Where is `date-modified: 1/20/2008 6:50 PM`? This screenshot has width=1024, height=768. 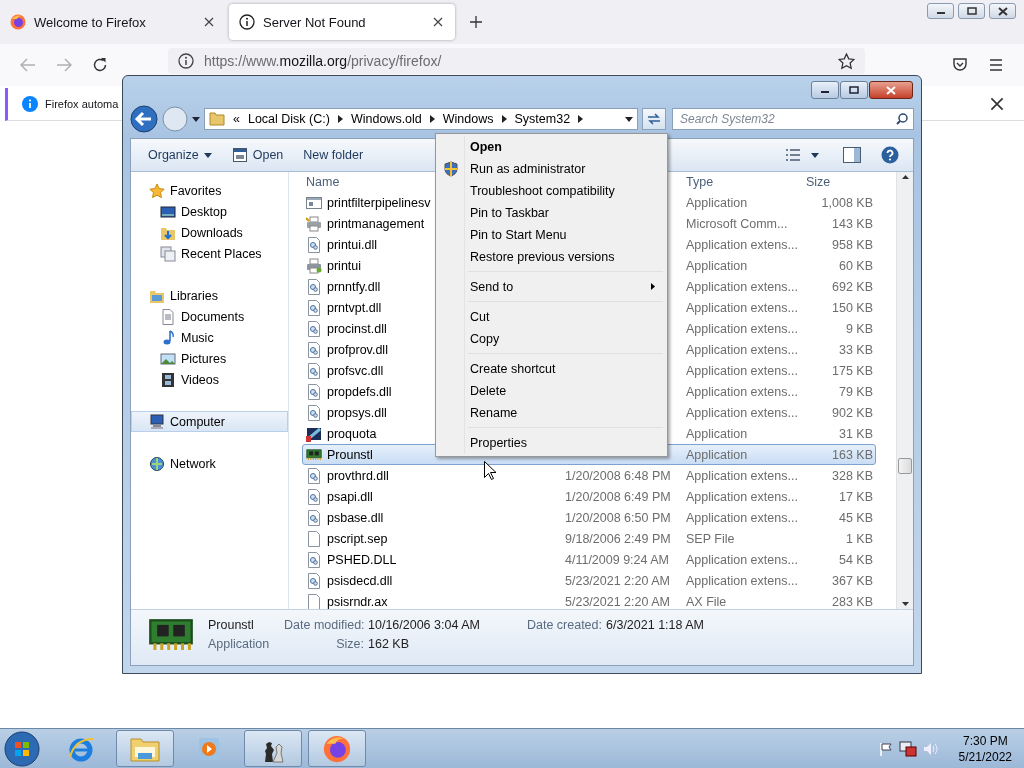 date-modified: 1/20/2008 6:50 PM is located at coordinates (618, 517).